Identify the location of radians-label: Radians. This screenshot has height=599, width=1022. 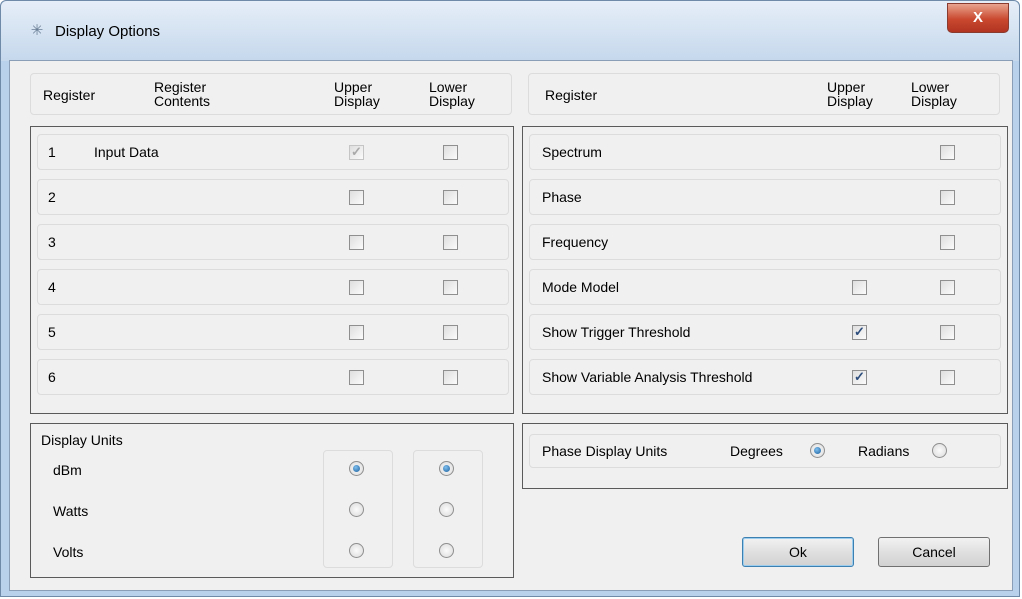
(884, 451).